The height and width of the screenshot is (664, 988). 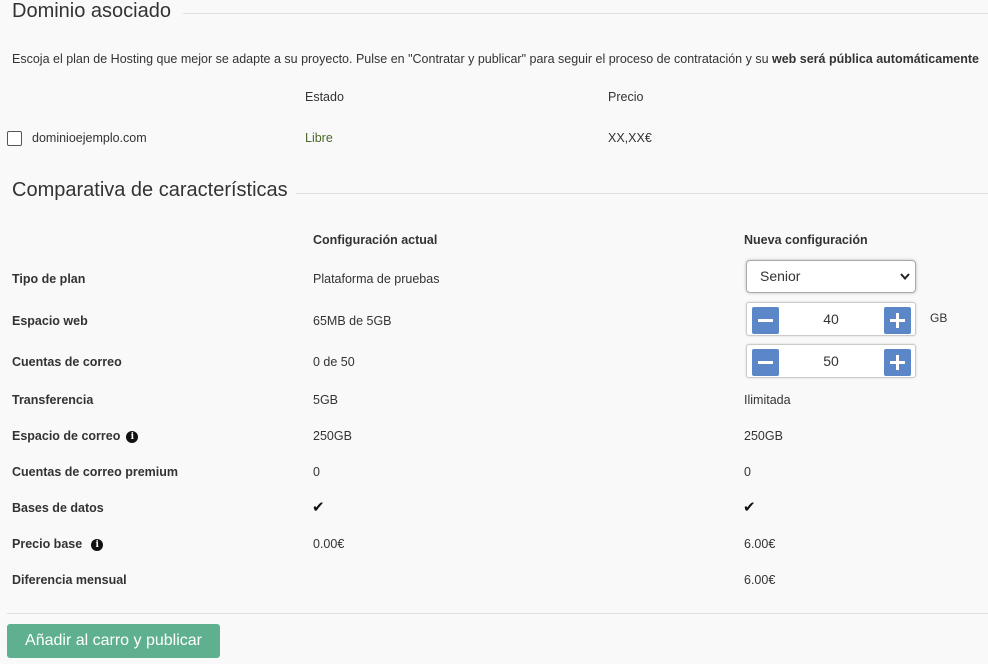 I want to click on col-new-header: Nueva configuración, so click(x=806, y=240).